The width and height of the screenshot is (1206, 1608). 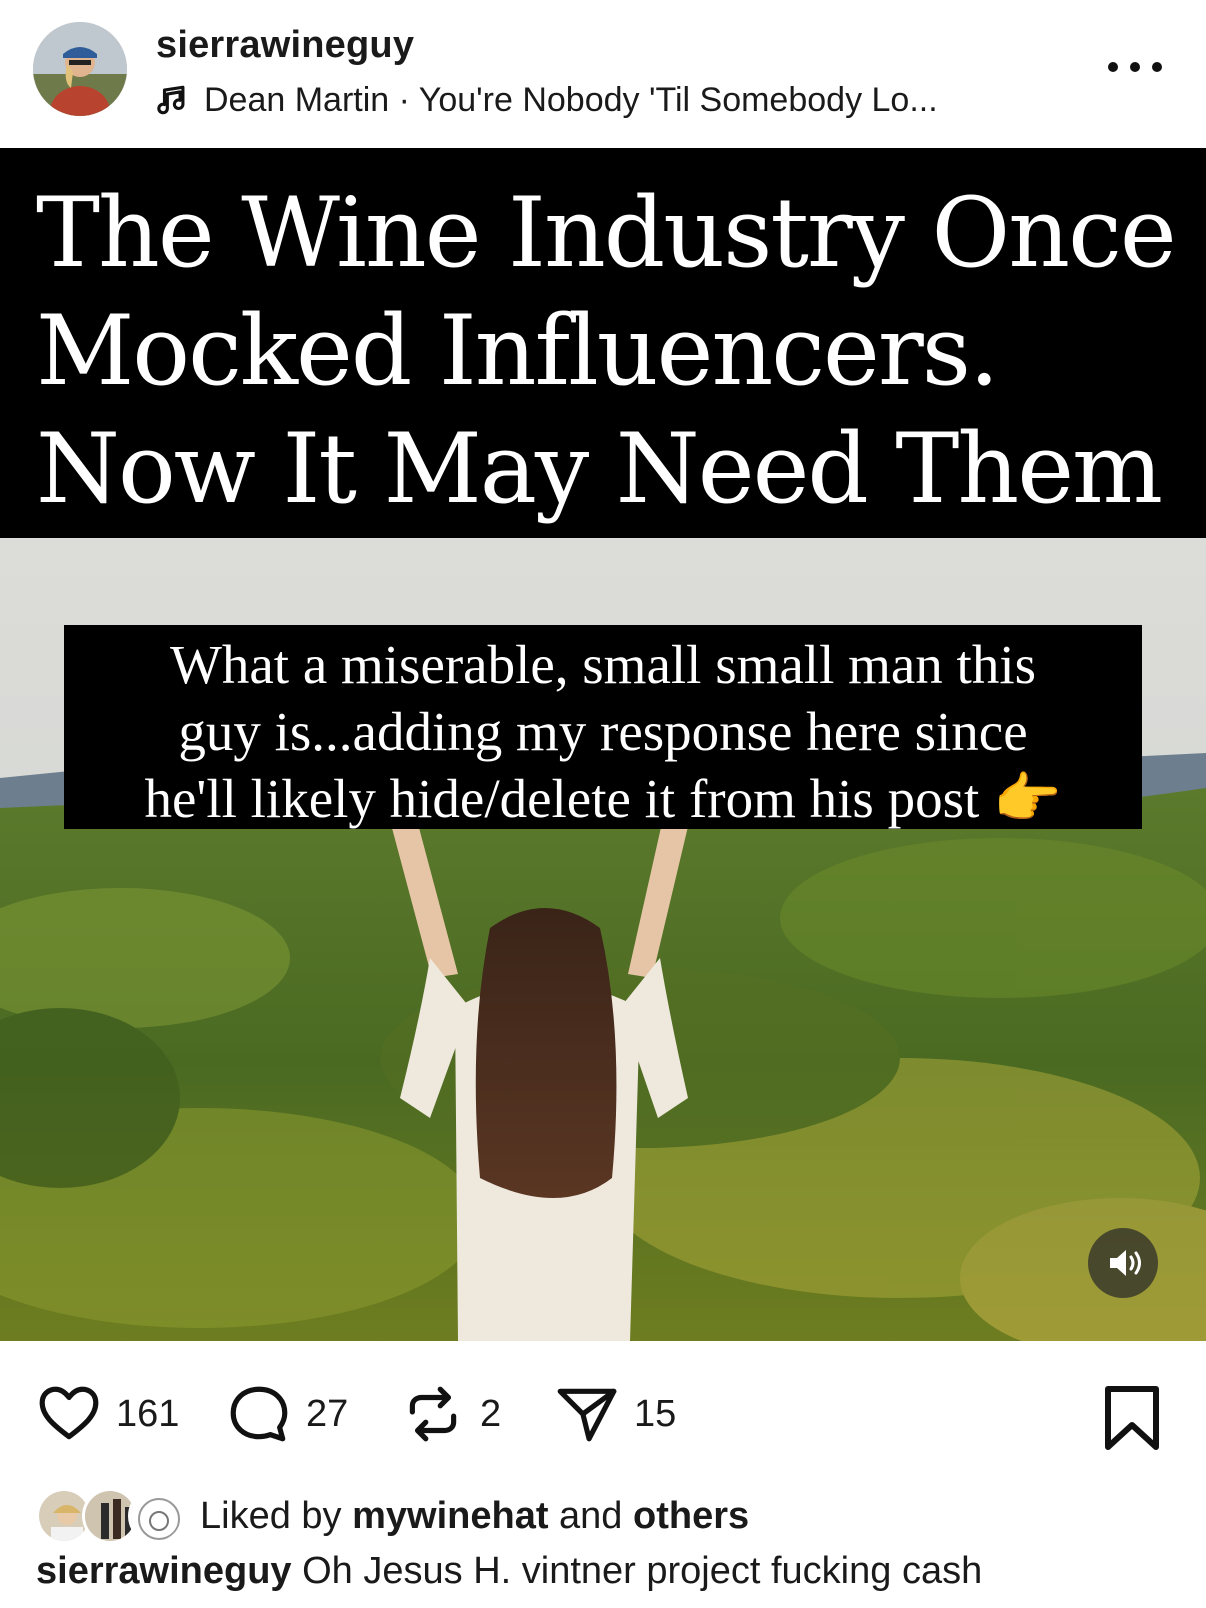 I want to click on caption-text: Oh Jesus H. vintner project fucking cash, so click(x=637, y=1571).